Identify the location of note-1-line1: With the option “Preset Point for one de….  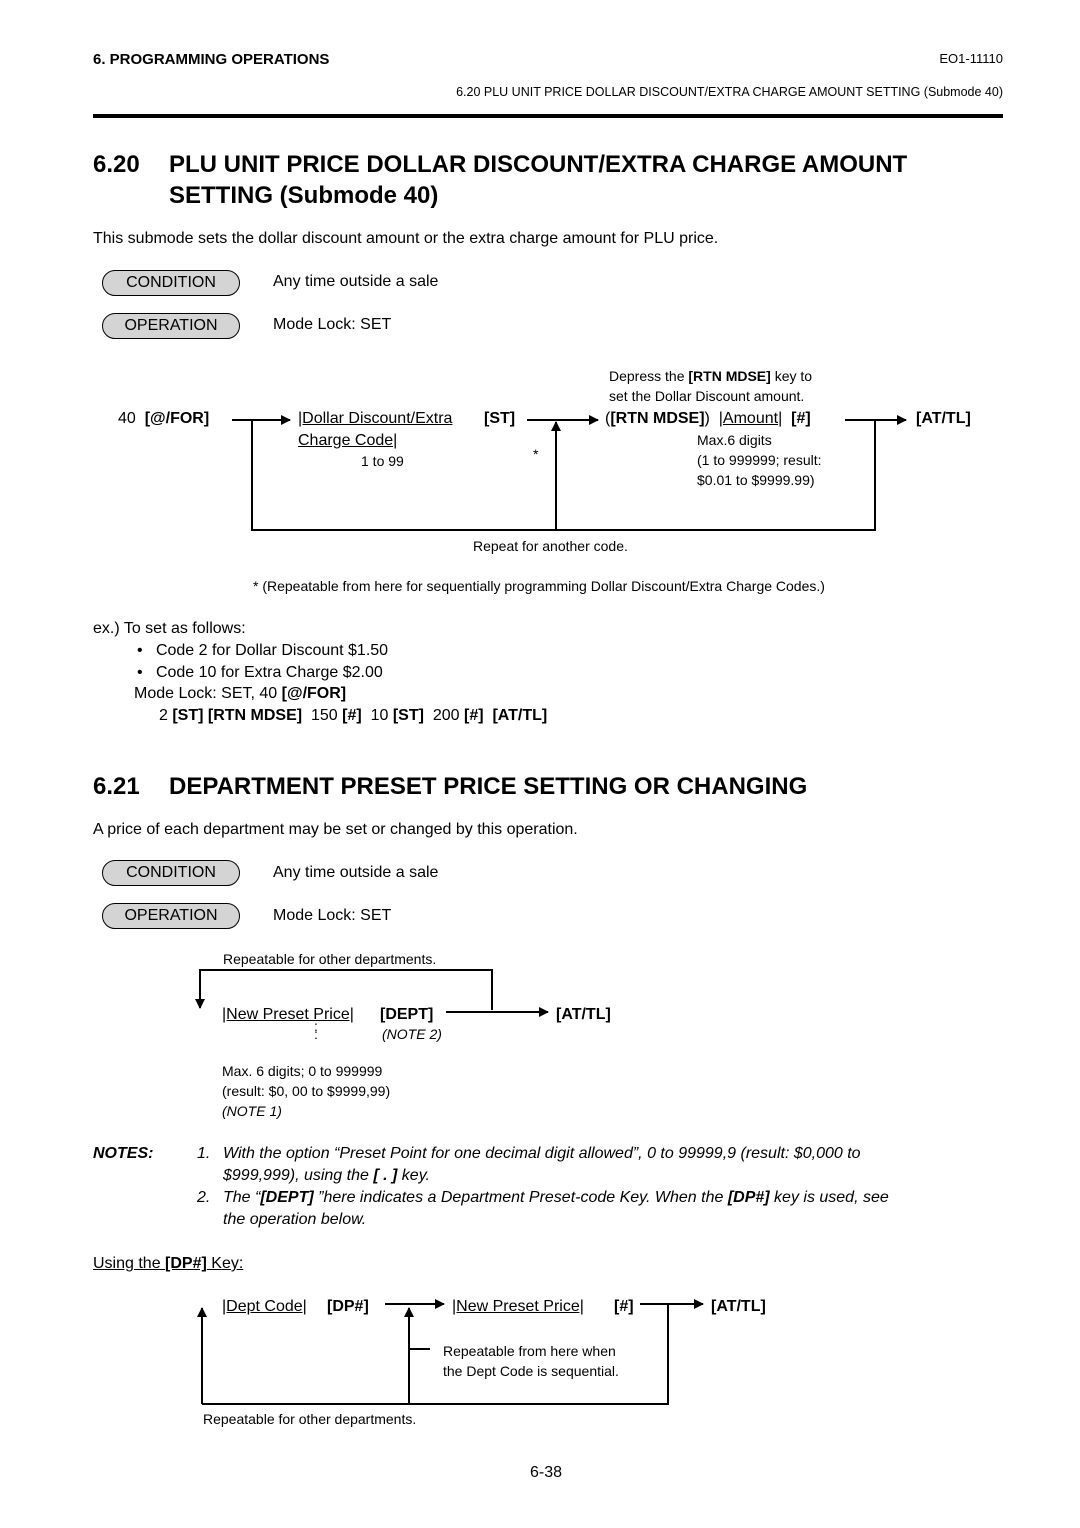
(542, 1153).